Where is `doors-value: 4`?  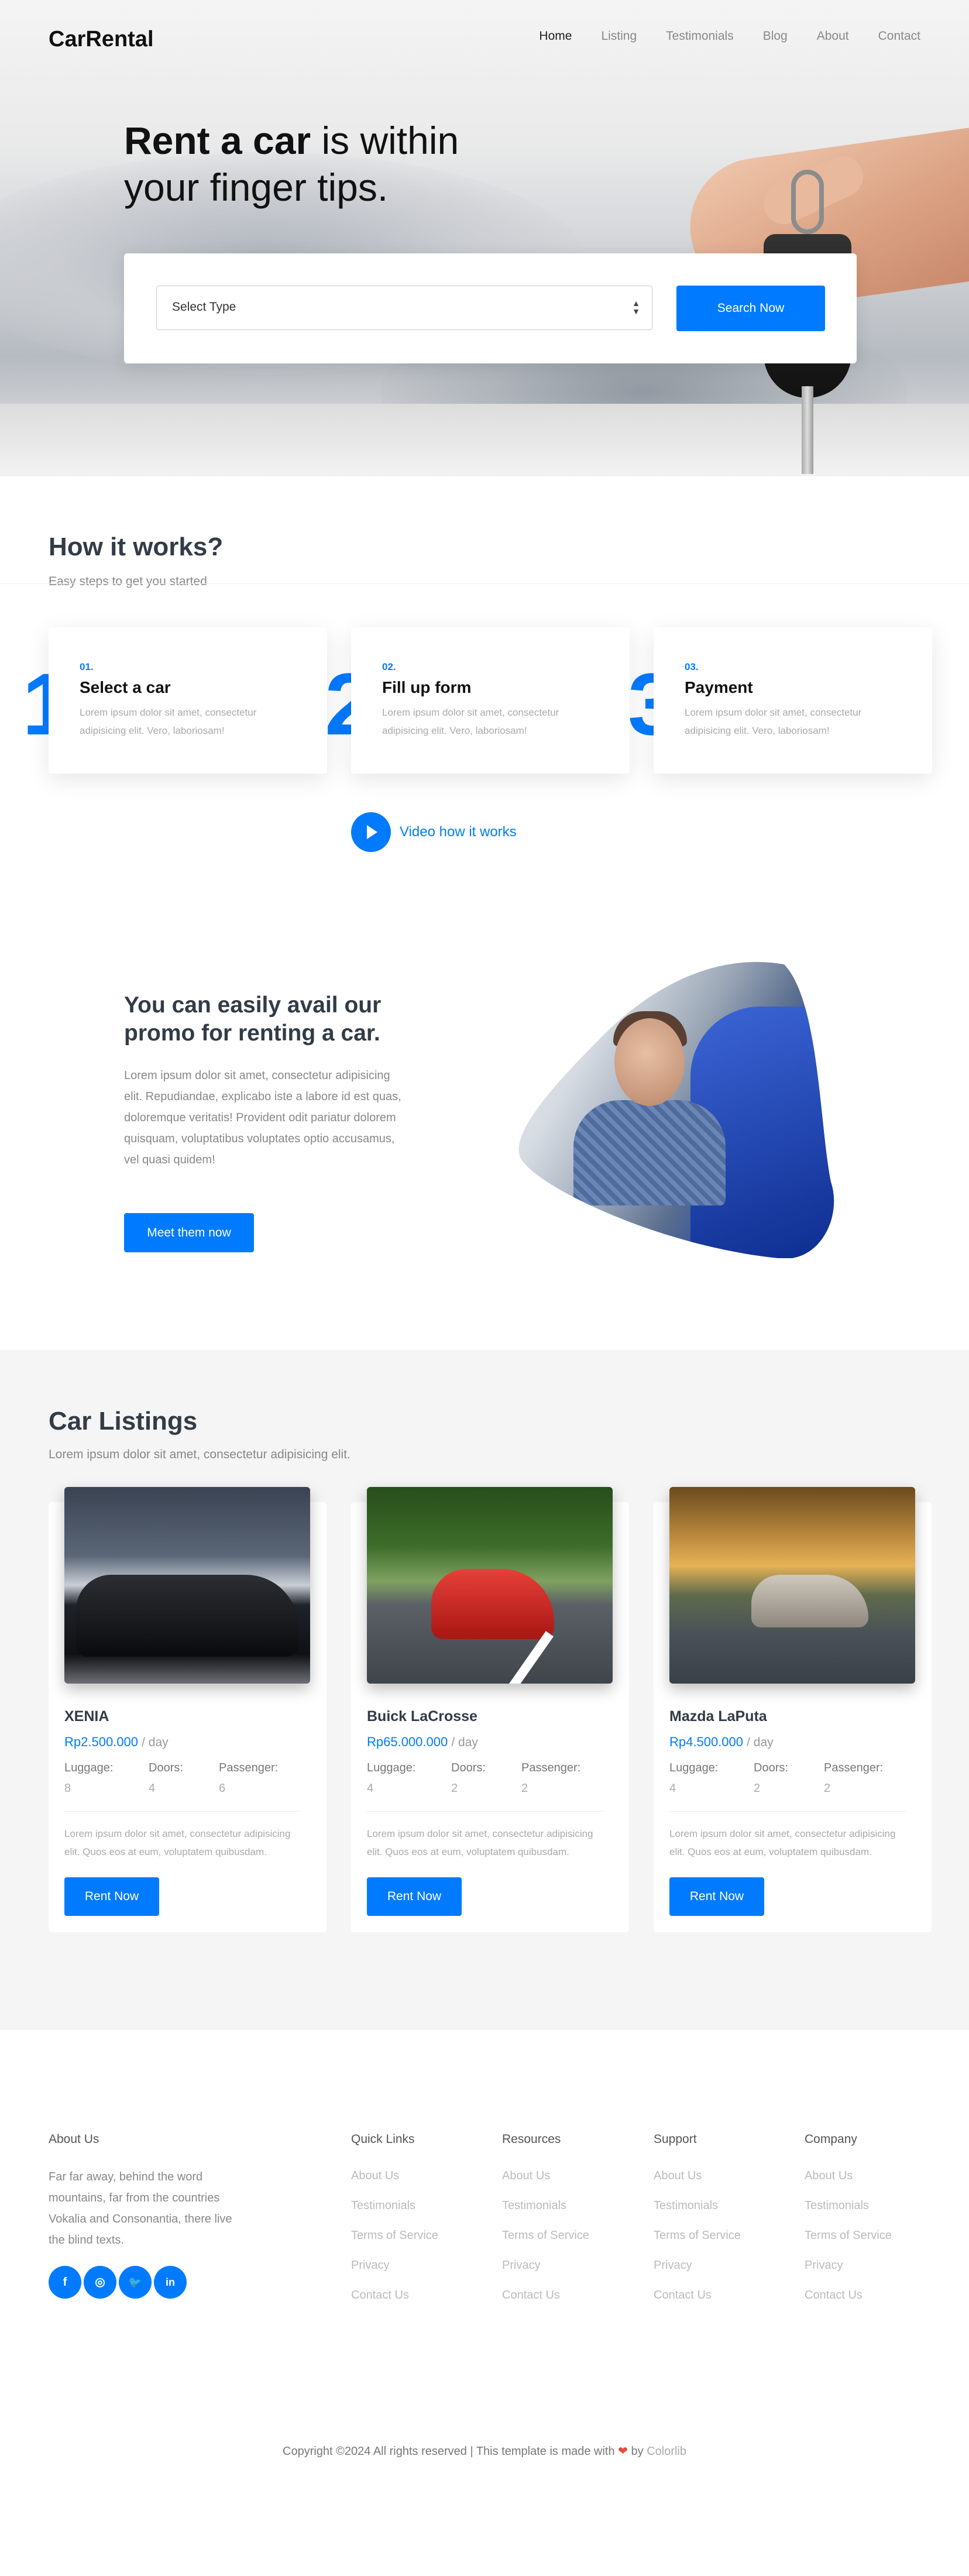
doors-value: 4 is located at coordinates (153, 1789).